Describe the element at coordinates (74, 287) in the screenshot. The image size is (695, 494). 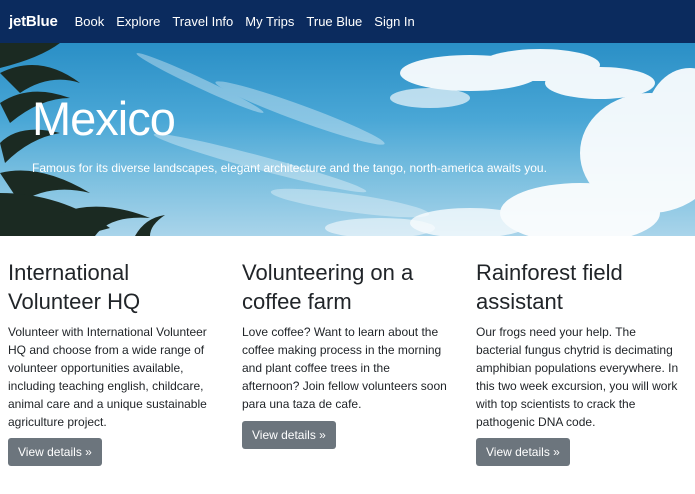
I see `card-title: International Volunteer HQ` at that location.